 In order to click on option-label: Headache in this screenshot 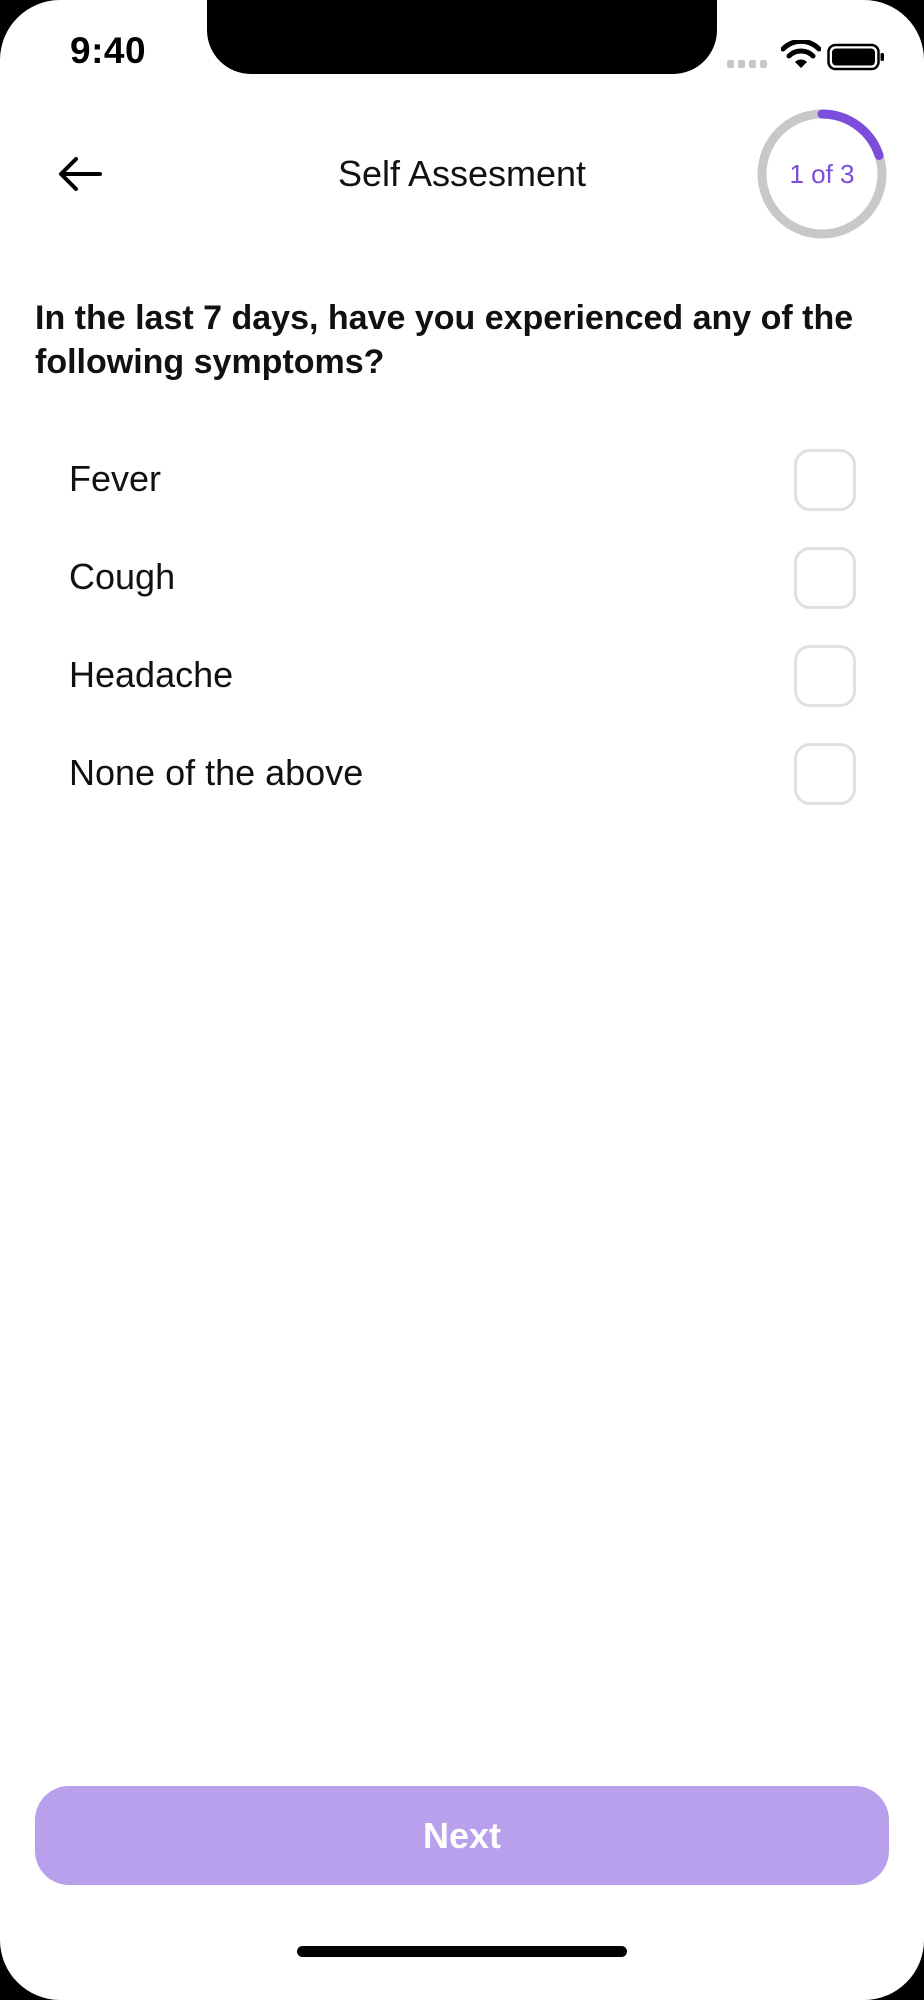, I will do `click(151, 674)`.